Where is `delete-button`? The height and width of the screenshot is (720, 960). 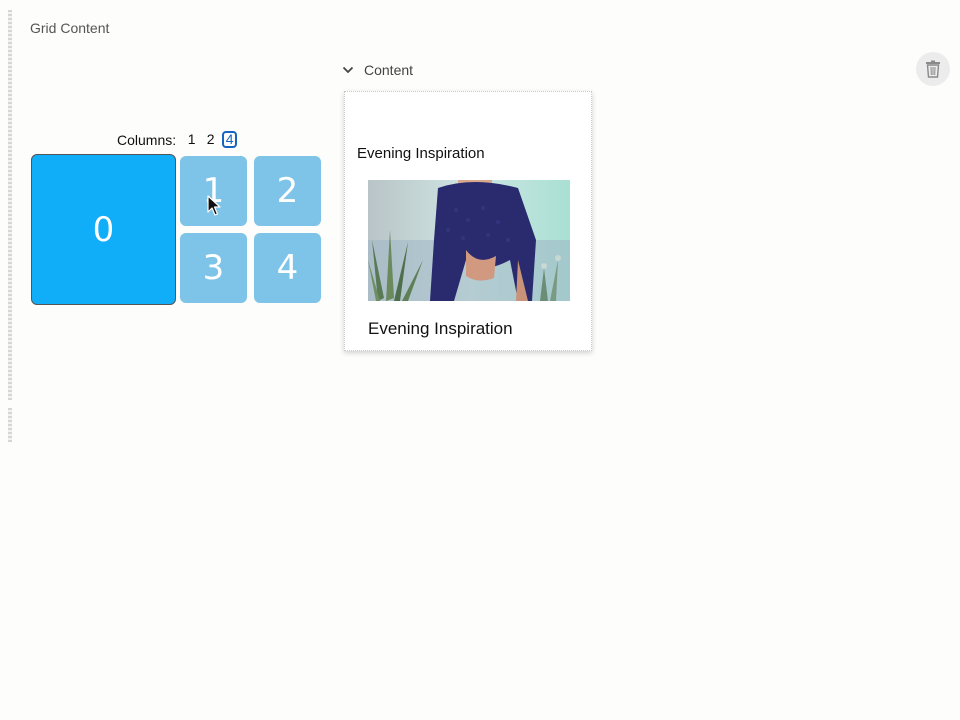
delete-button is located at coordinates (933, 69).